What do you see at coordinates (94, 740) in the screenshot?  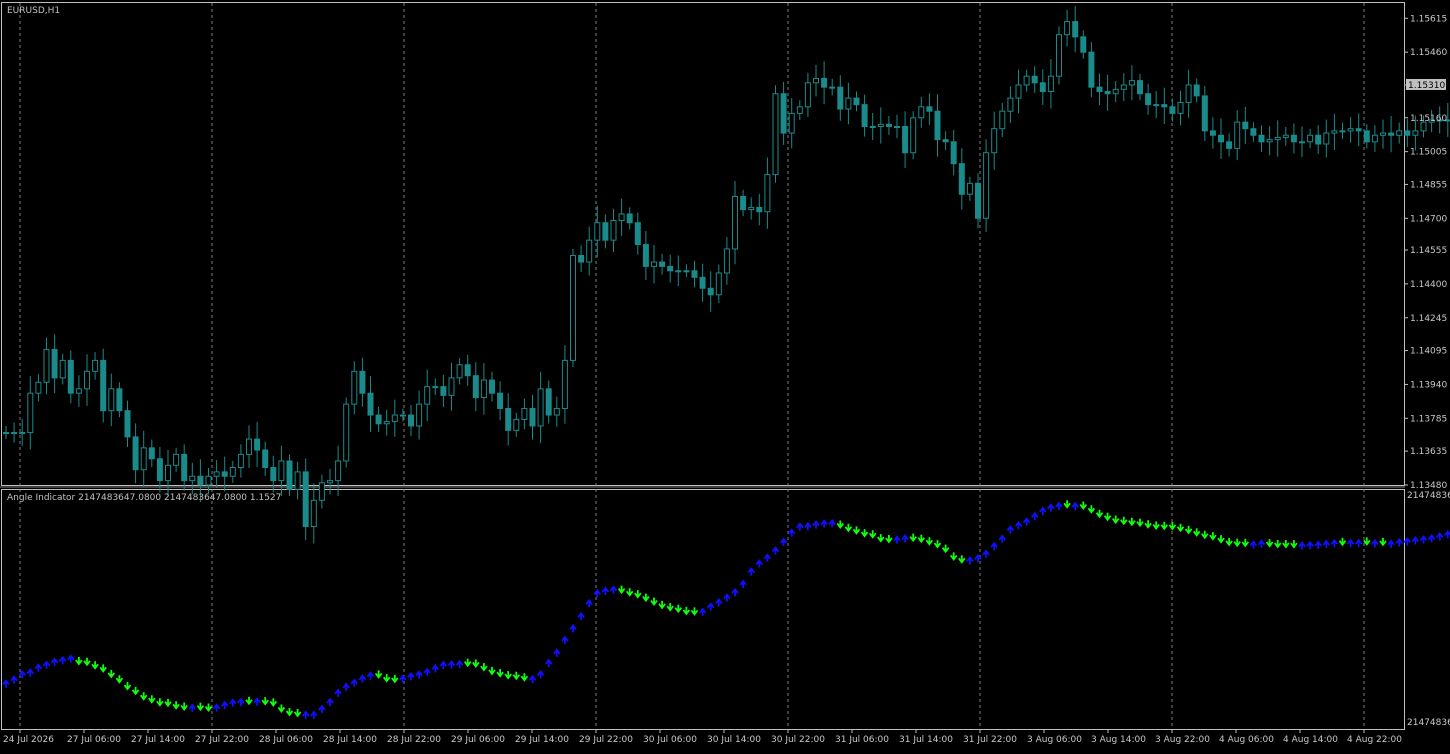 I see `time-label: 27 Jul 06:00` at bounding box center [94, 740].